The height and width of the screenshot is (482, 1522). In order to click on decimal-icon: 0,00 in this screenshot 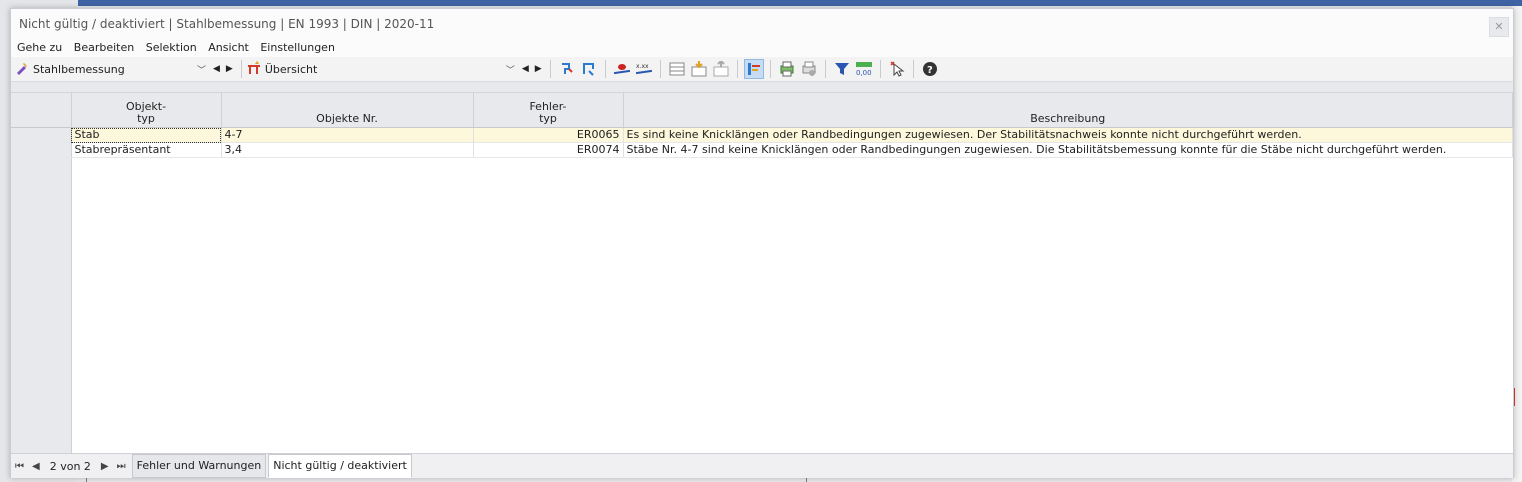, I will do `click(864, 69)`.